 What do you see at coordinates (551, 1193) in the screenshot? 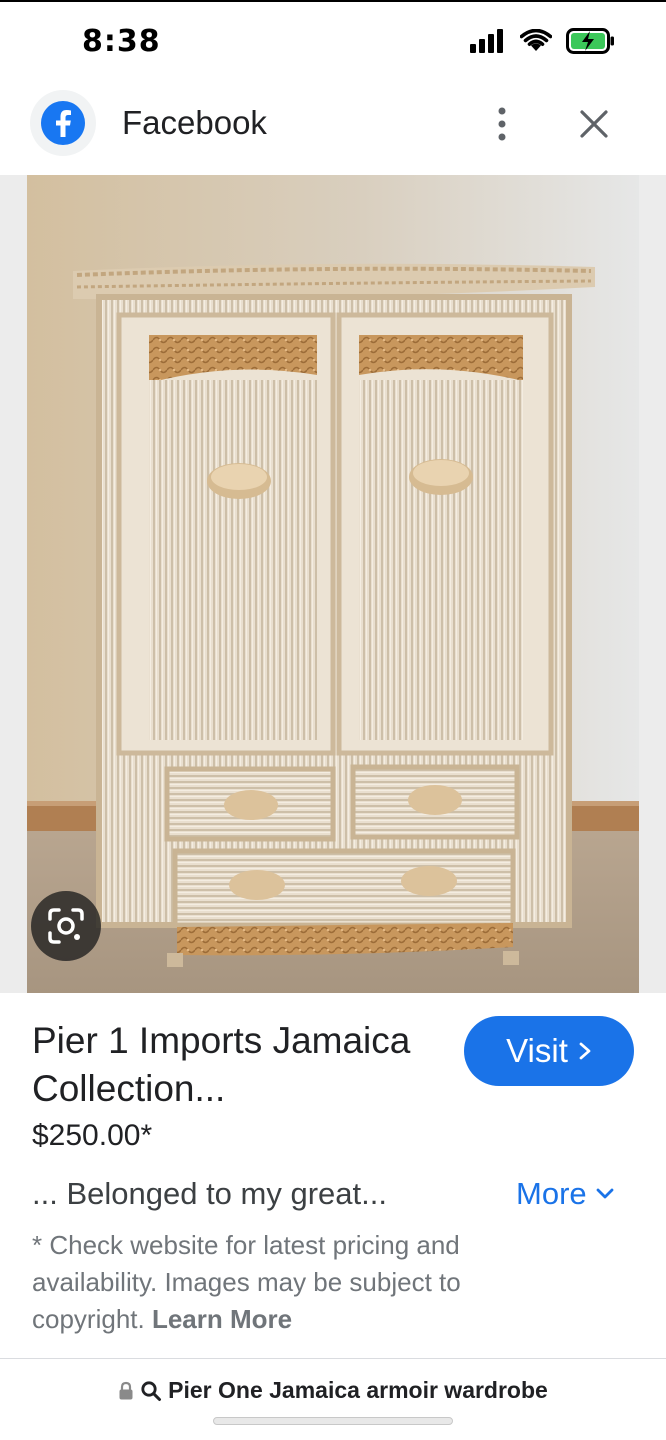
I see `more-button-label: More` at bounding box center [551, 1193].